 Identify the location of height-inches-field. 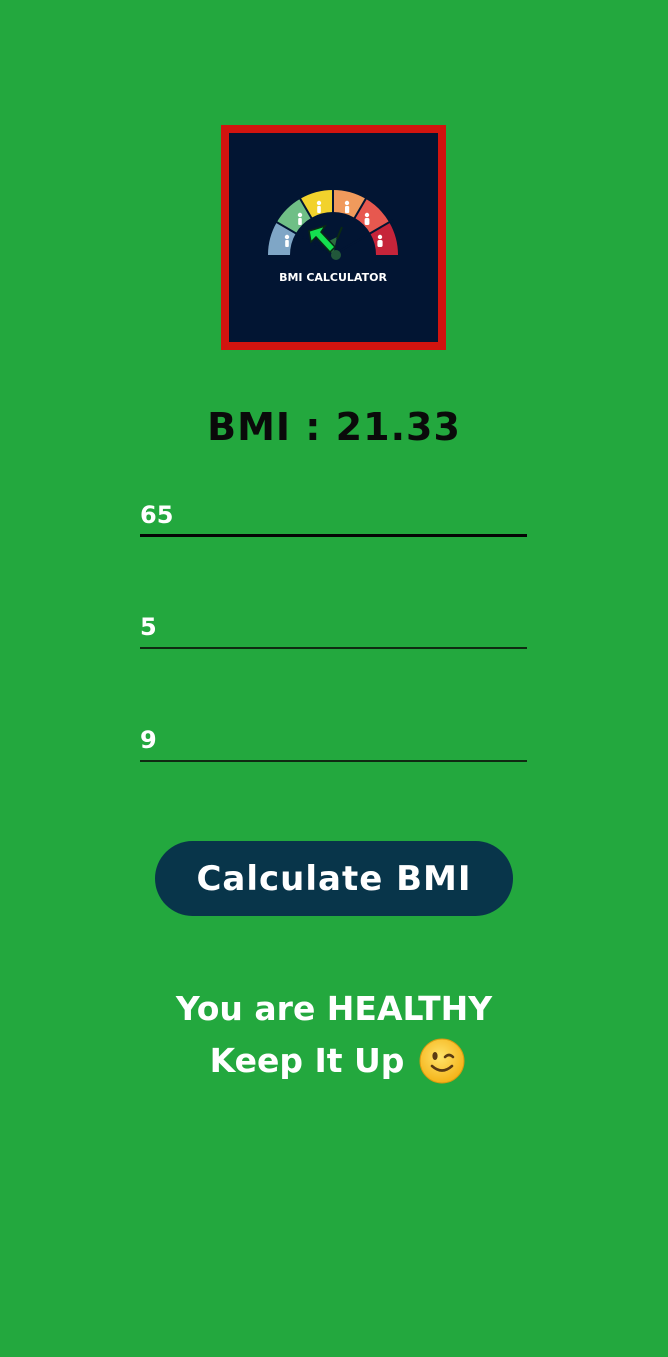
(333, 742).